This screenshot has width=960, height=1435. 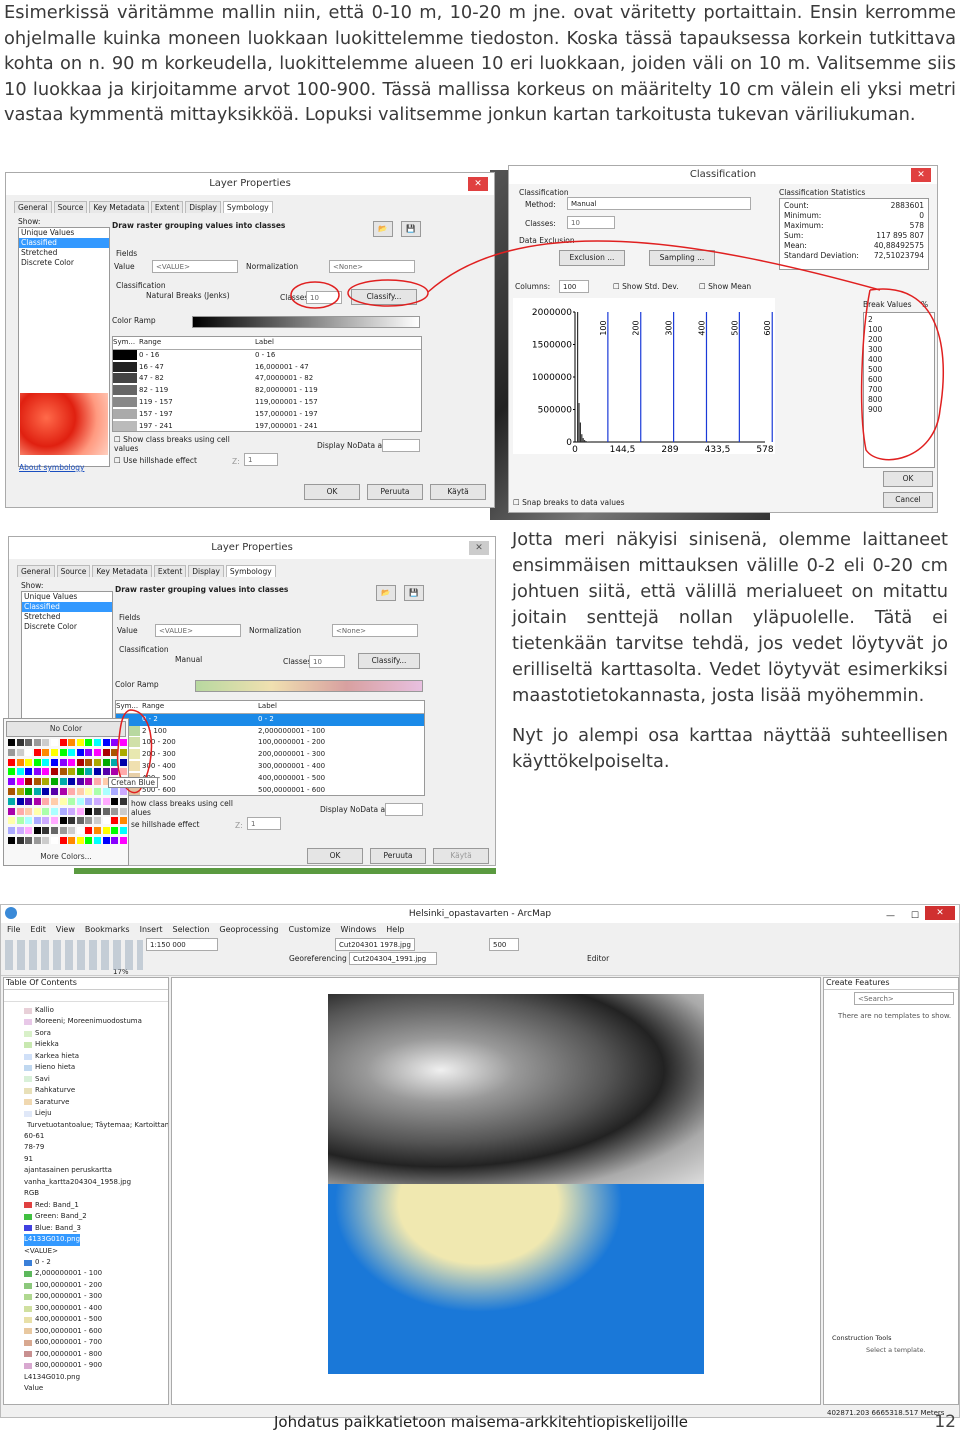 What do you see at coordinates (96, 1113) in the screenshot?
I see `toc-item: Lieju` at bounding box center [96, 1113].